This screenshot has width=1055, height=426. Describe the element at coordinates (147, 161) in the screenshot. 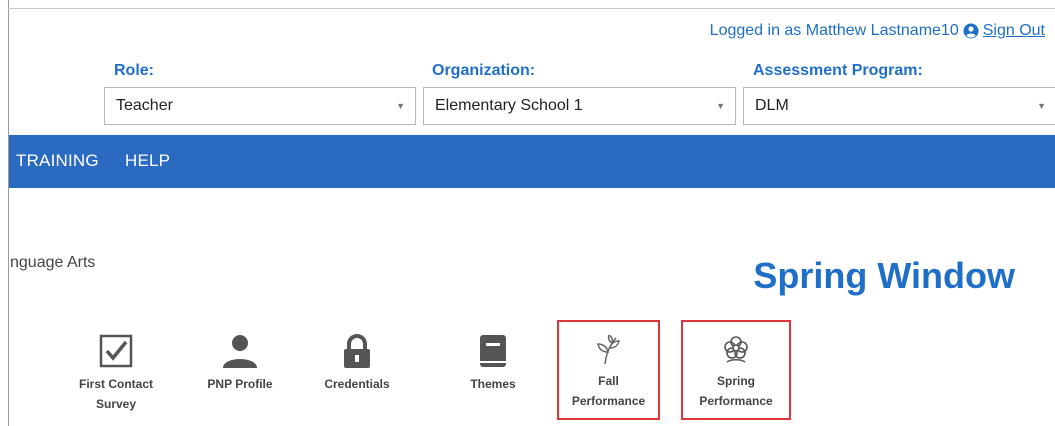

I see `nav-item-help: HELP` at that location.